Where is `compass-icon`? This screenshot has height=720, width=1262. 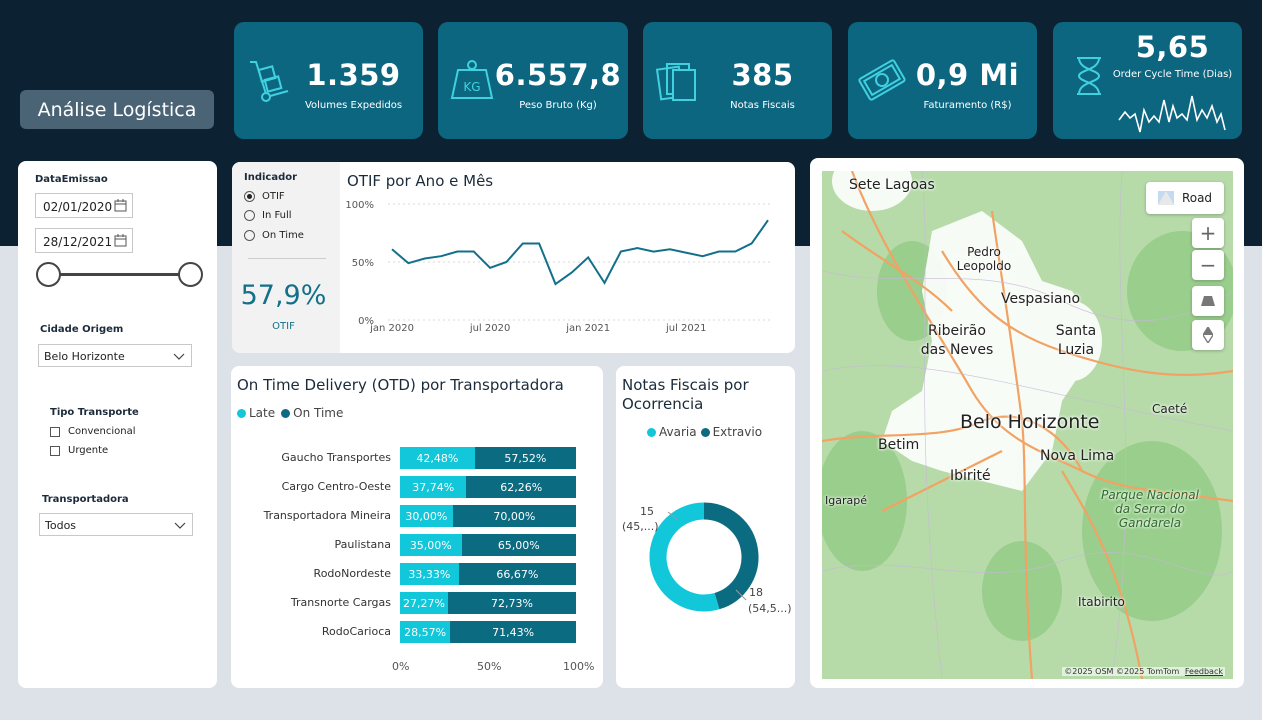
compass-icon is located at coordinates (1208, 335).